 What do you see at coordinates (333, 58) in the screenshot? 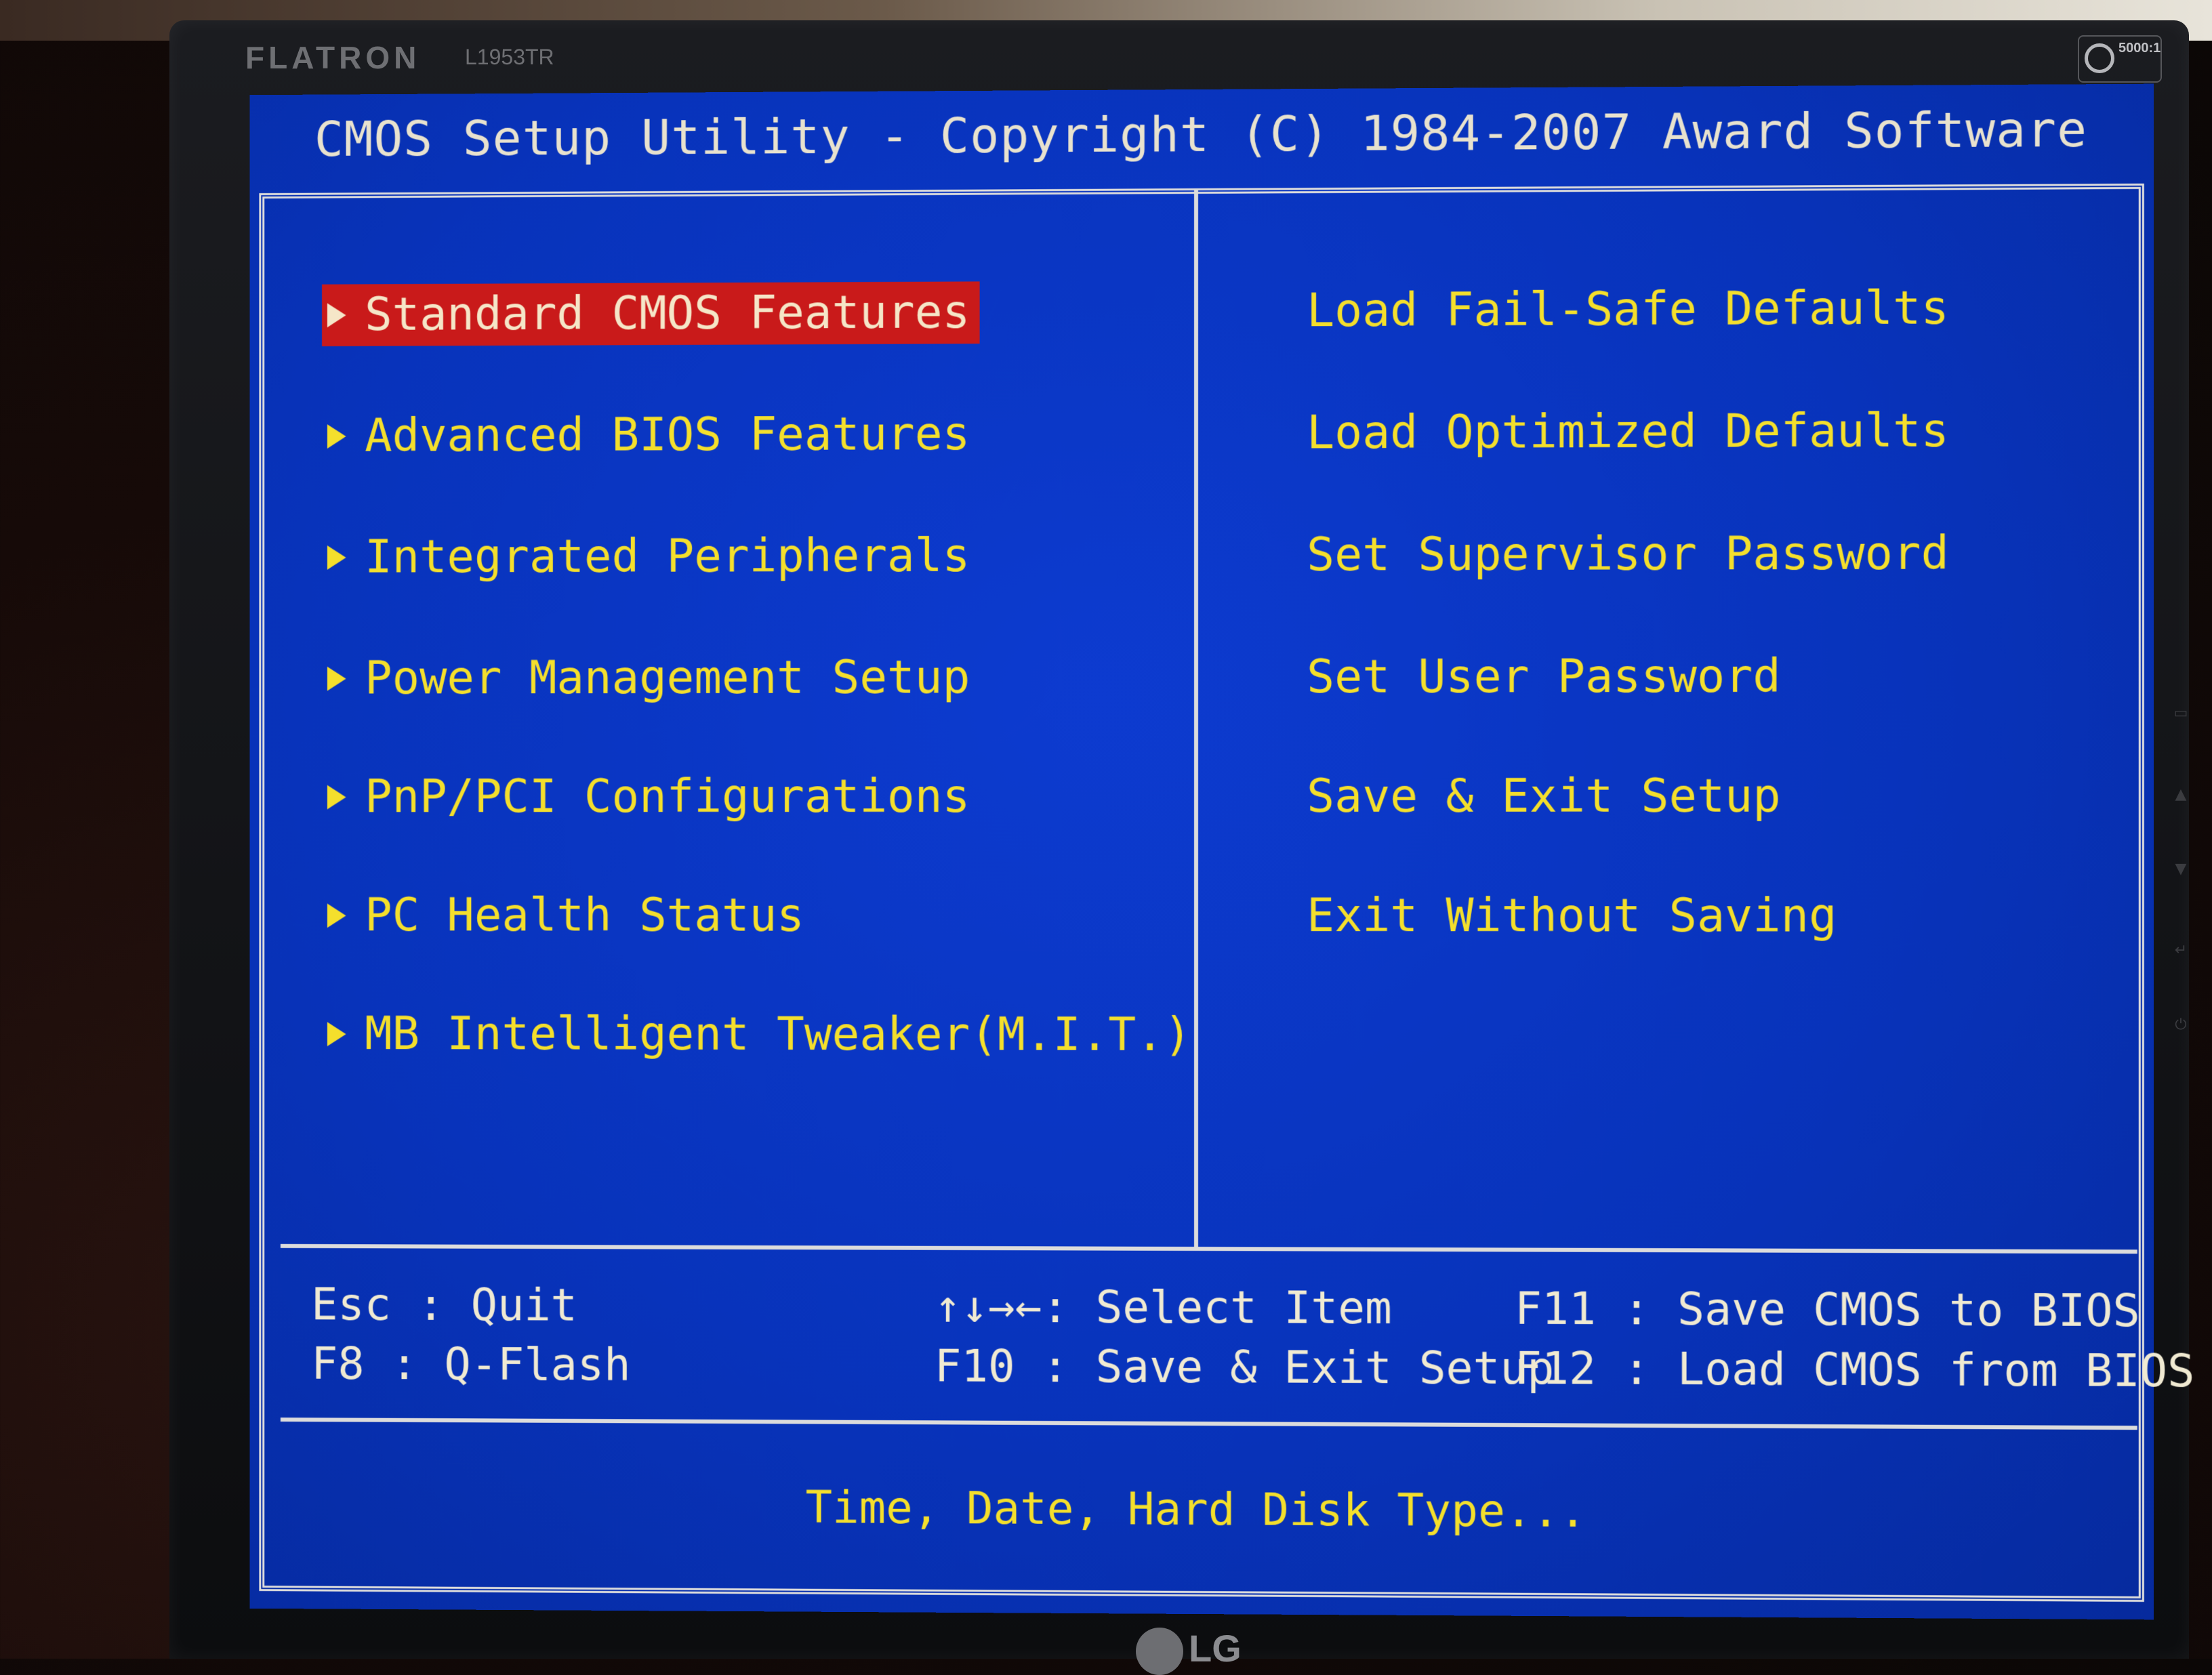
I see `monitor-brand: FLATRON` at bounding box center [333, 58].